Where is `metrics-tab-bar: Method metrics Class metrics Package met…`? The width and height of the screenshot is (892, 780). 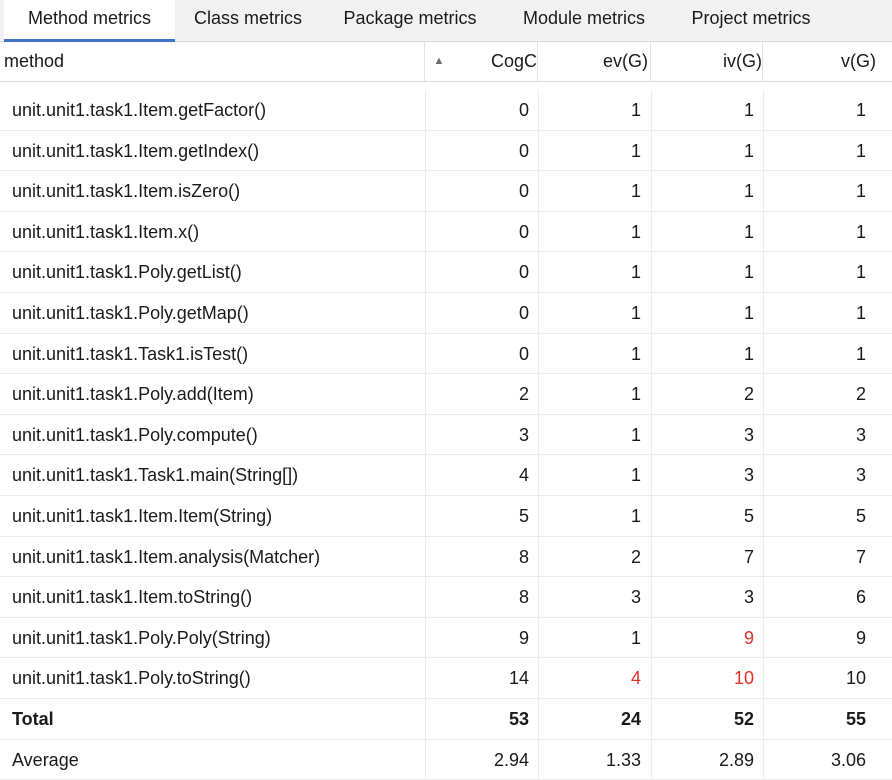
metrics-tab-bar: Method metrics Class metrics Package met… is located at coordinates (446, 21).